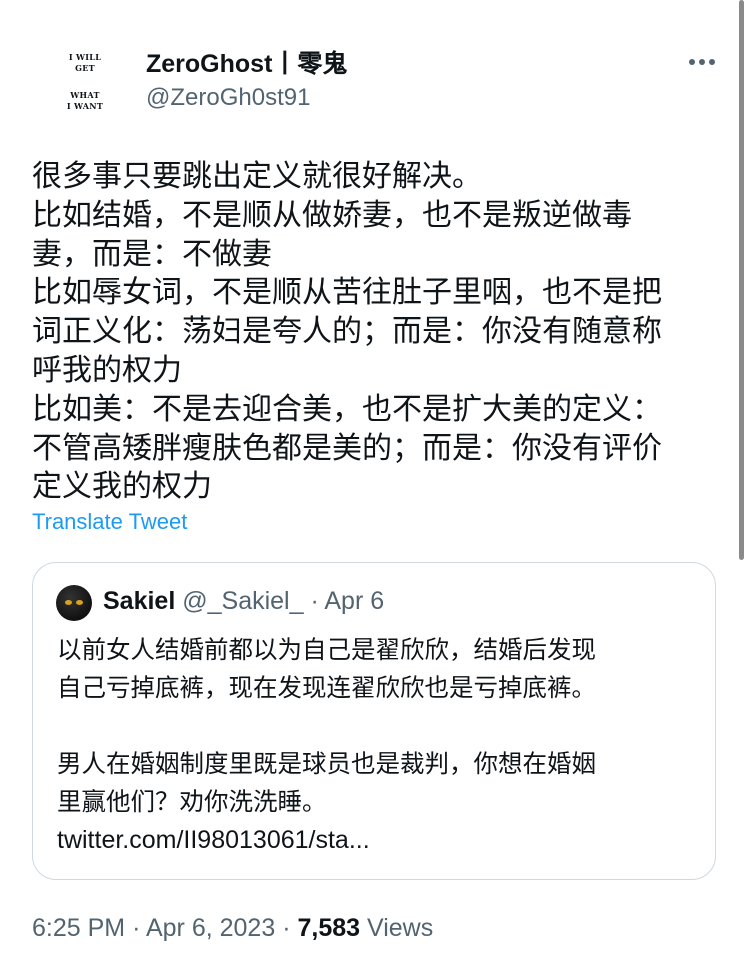 This screenshot has height=969, width=750. I want to click on avatar-text-line: WHAT, so click(85, 95).